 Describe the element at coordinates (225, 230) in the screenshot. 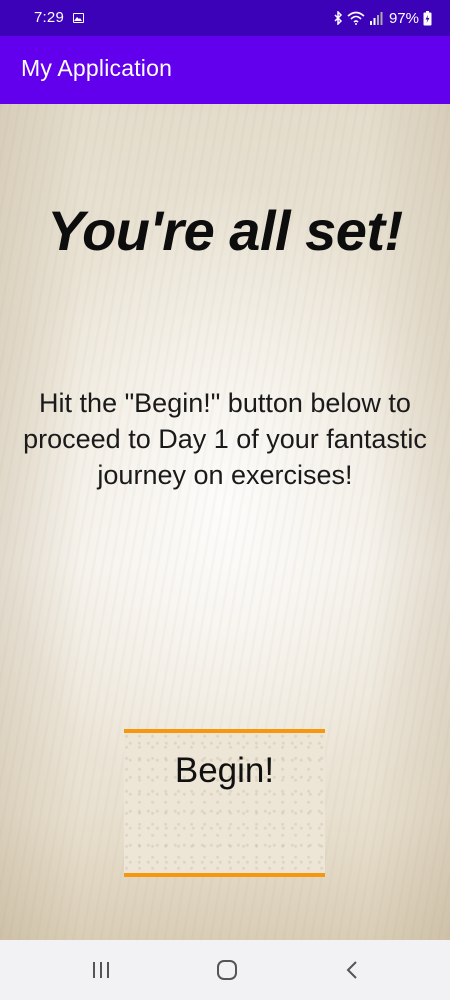

I see `page-heading: You're all set!` at that location.